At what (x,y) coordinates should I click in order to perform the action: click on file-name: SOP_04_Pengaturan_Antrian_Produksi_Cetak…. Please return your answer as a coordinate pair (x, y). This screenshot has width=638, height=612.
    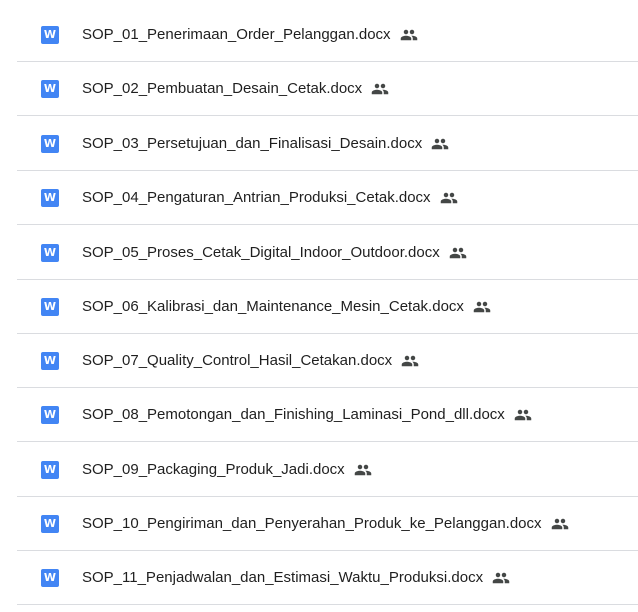
    Looking at the image, I should click on (256, 197).